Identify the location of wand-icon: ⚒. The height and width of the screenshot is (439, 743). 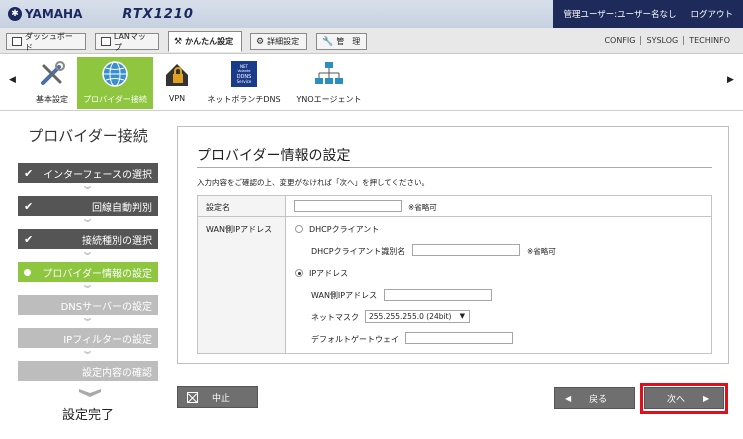
(178, 41).